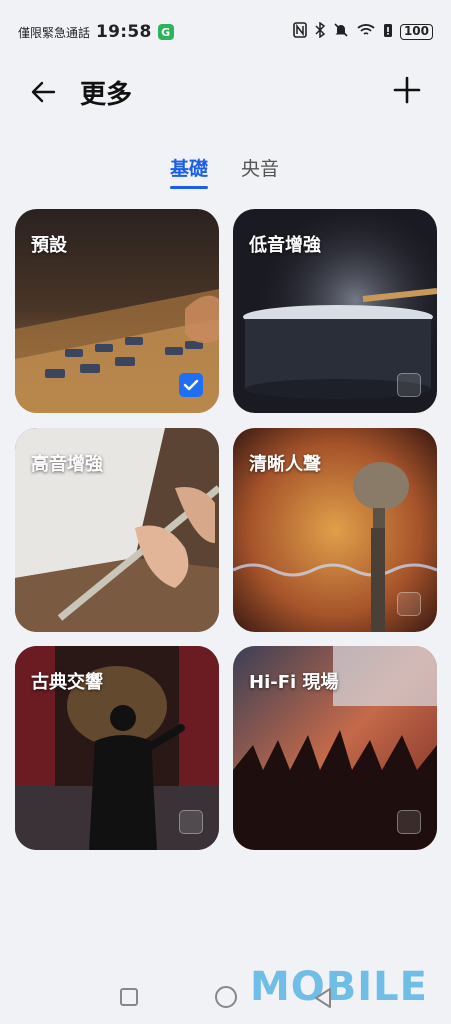  What do you see at coordinates (225, 32) in the screenshot?
I see `status-bar: 僅限緊急通話 19:58 G 100` at bounding box center [225, 32].